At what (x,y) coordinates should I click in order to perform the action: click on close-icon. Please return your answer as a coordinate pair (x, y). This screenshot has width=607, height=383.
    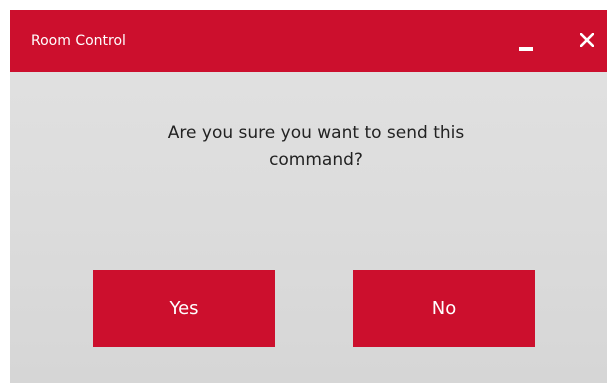
    Looking at the image, I should click on (587, 40).